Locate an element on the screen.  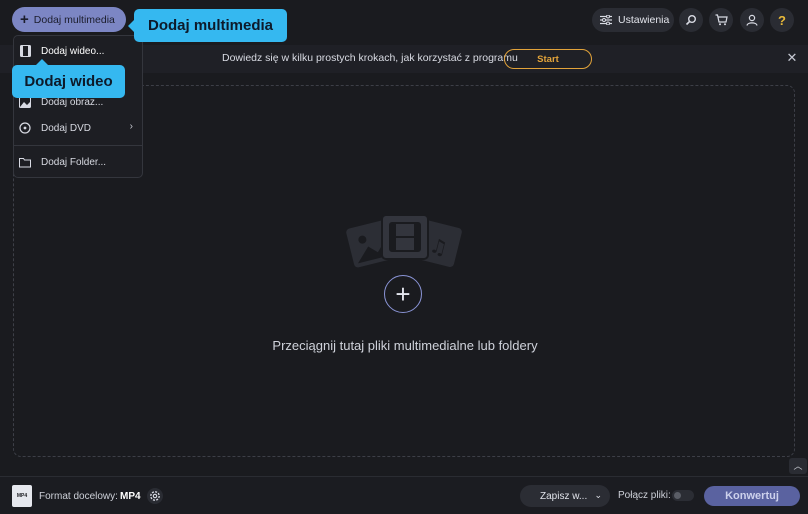
help-icon: ? is located at coordinates (782, 20).